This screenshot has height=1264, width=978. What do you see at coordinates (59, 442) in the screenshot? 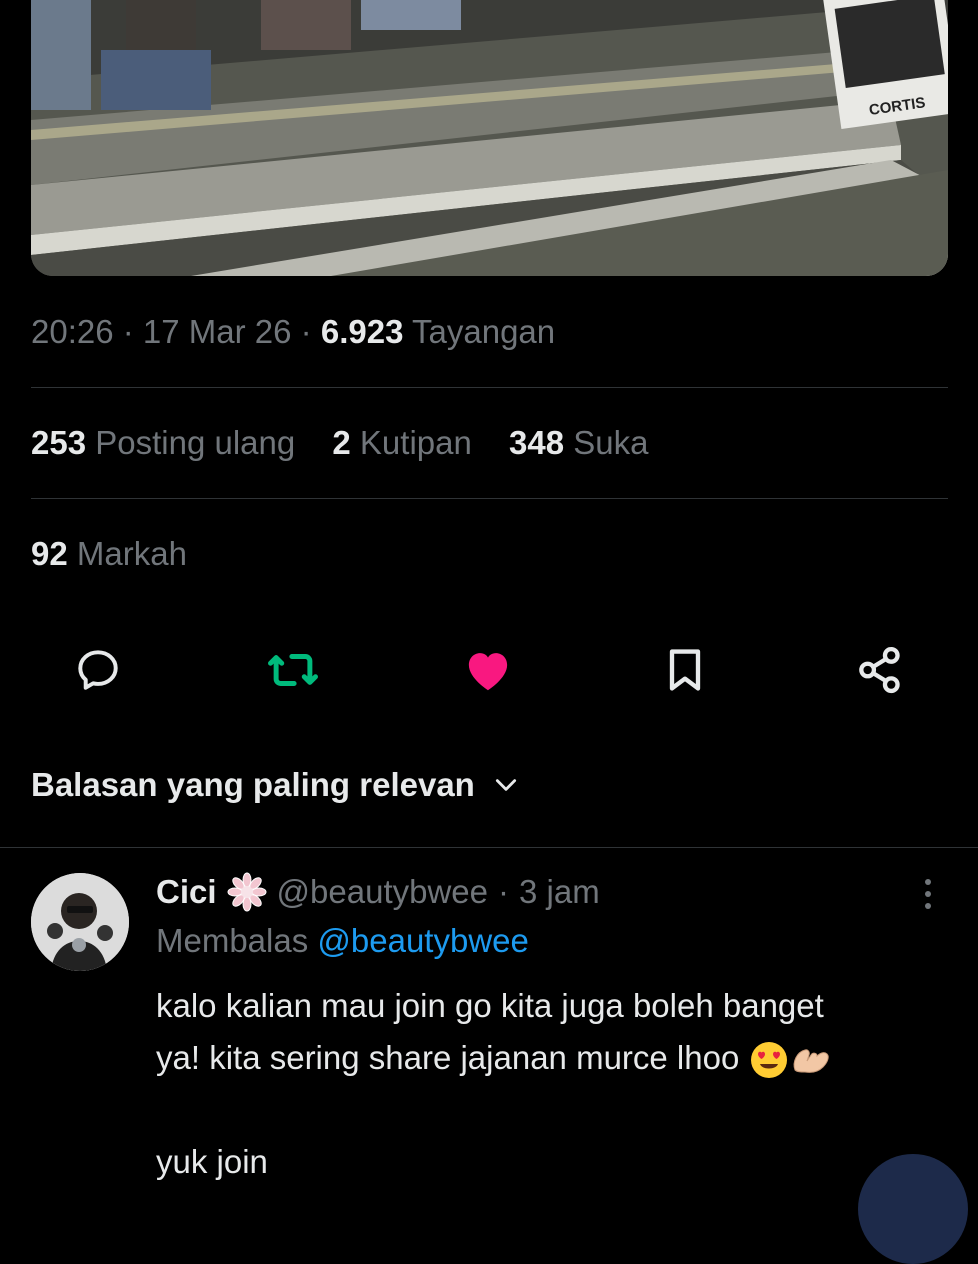
I see `reposts-count: 253` at bounding box center [59, 442].